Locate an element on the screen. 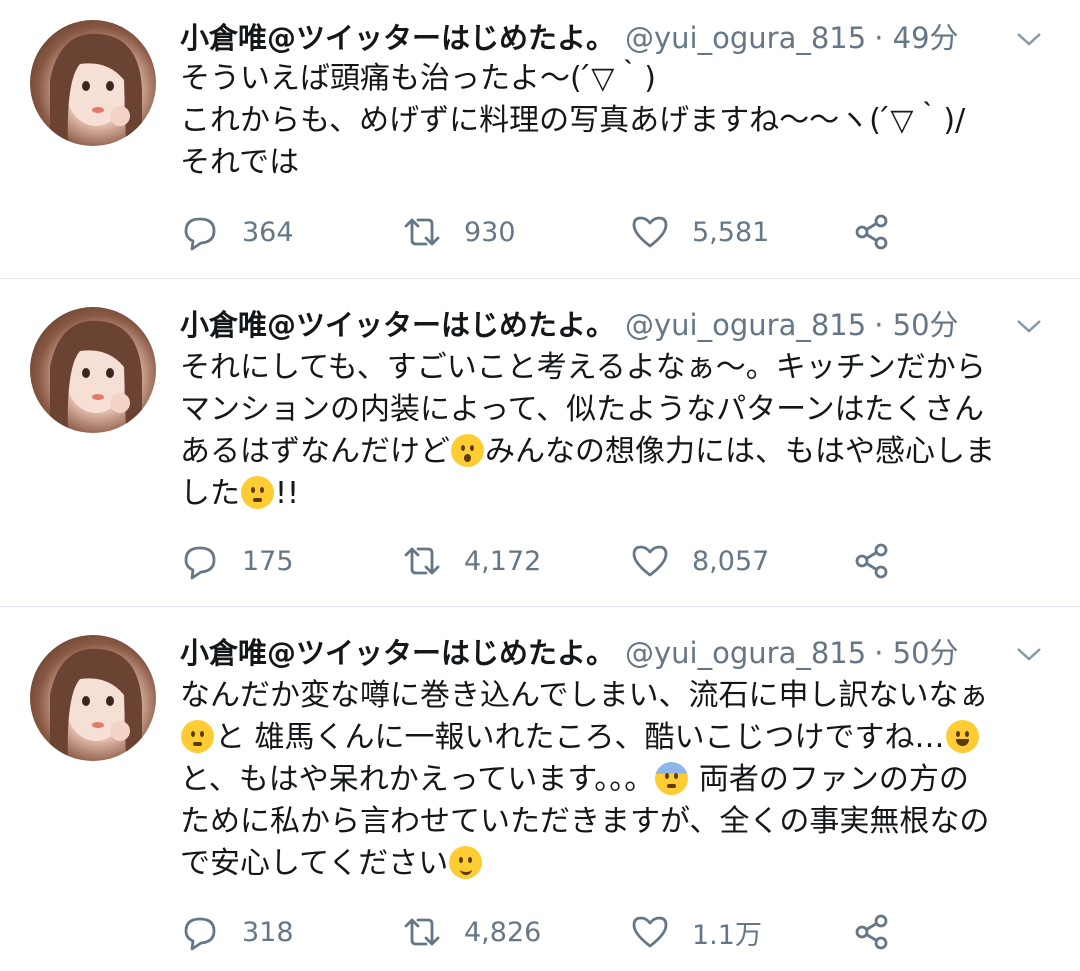 The width and height of the screenshot is (1080, 971). text-segment: と、もはや呆れかえっています。。。 is located at coordinates (417, 779).